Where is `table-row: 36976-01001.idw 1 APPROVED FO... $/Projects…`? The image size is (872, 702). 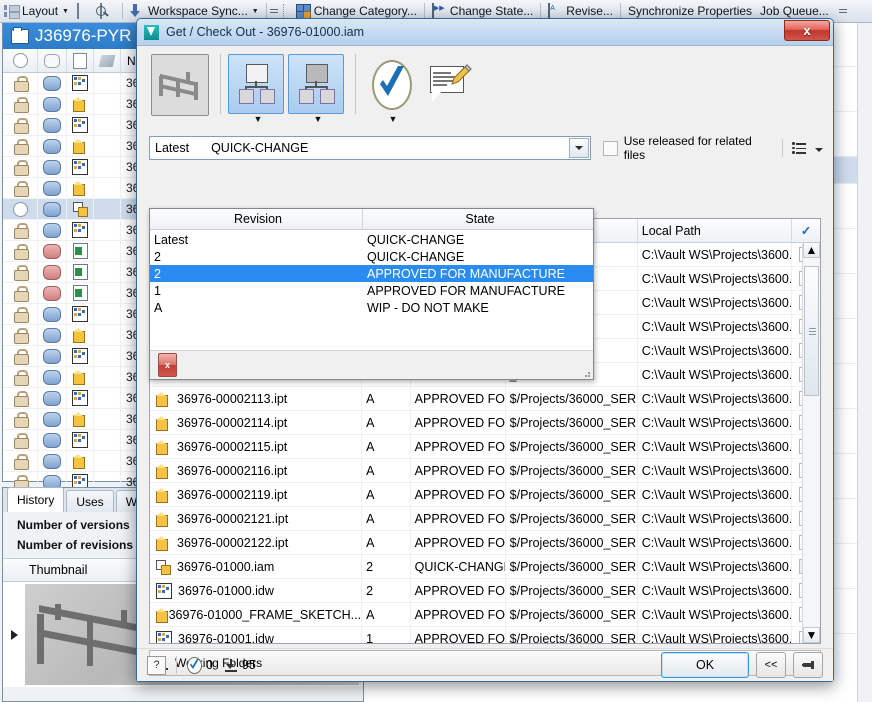
table-row: 36976-01001.idw 1 APPROVED FO... $/Projects… is located at coordinates (485, 635).